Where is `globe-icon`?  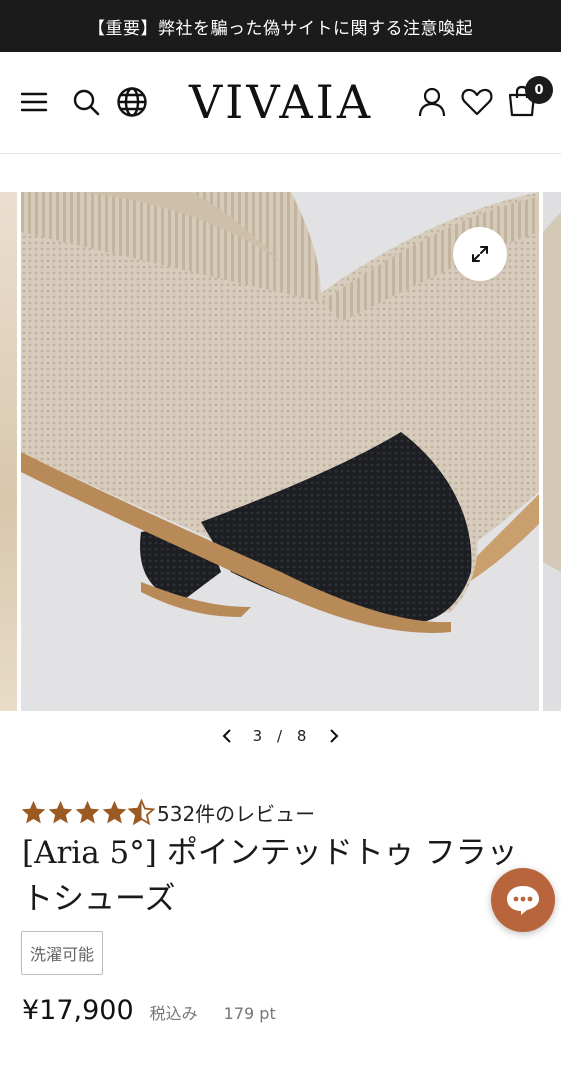 globe-icon is located at coordinates (132, 102).